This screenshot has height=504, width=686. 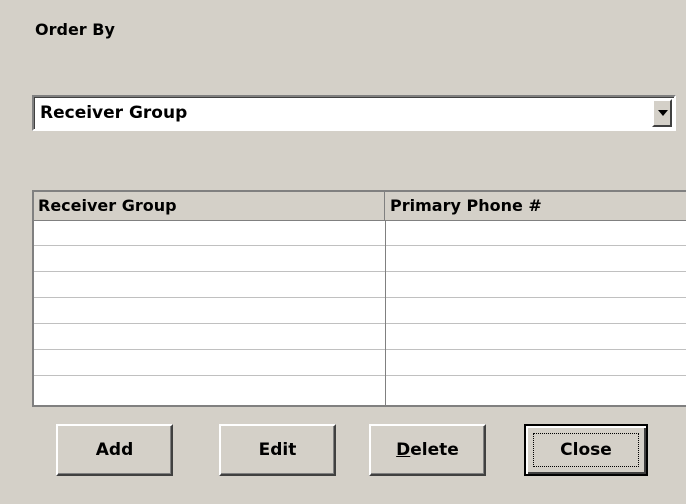 What do you see at coordinates (354, 113) in the screenshot?
I see `order-by-dropdown: Receiver Group` at bounding box center [354, 113].